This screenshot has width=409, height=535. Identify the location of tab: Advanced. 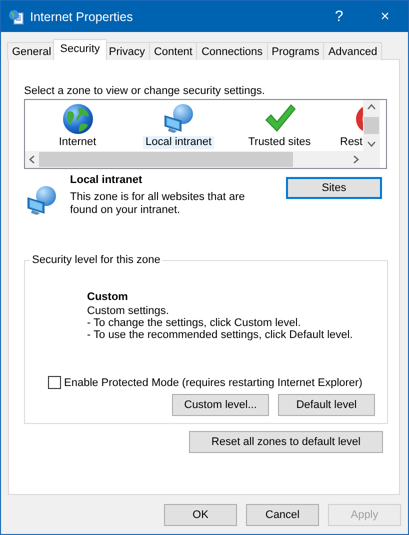
(352, 51).